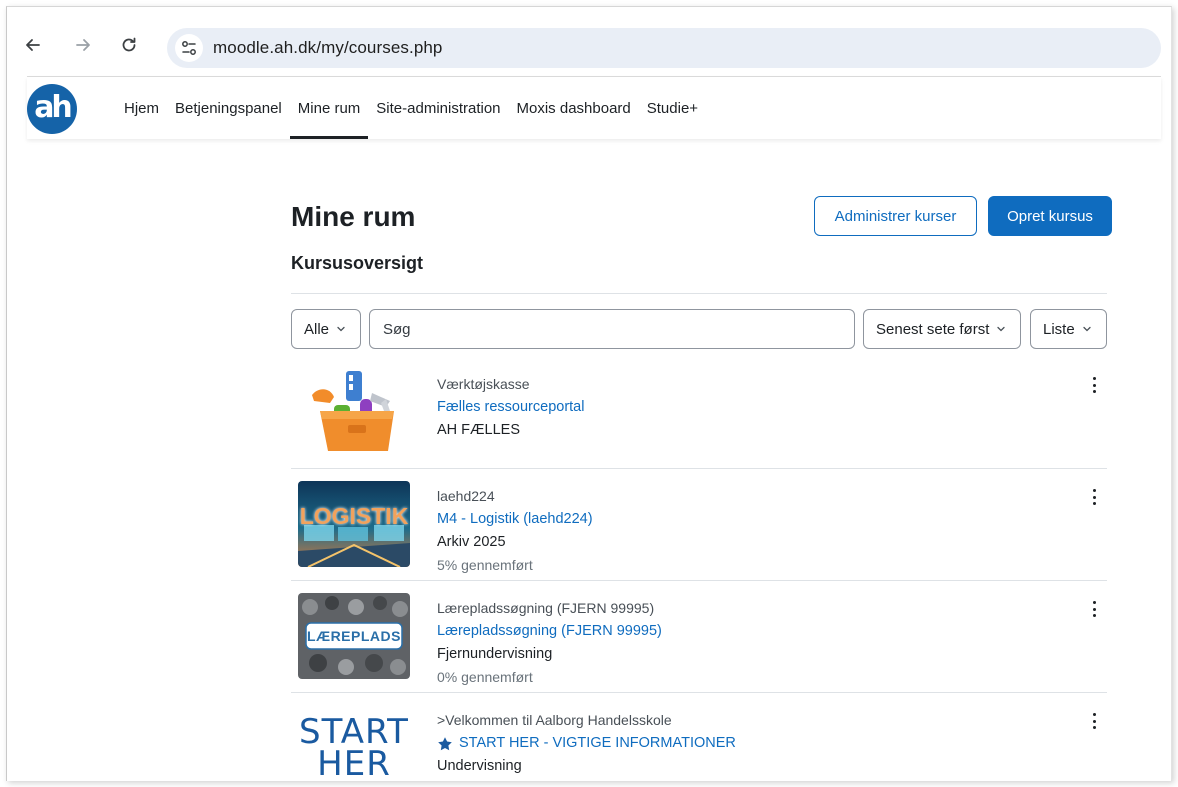  Describe the element at coordinates (549, 631) in the screenshot. I see `course-name-link: Lærepladssøgning (FJERN 99995)` at that location.